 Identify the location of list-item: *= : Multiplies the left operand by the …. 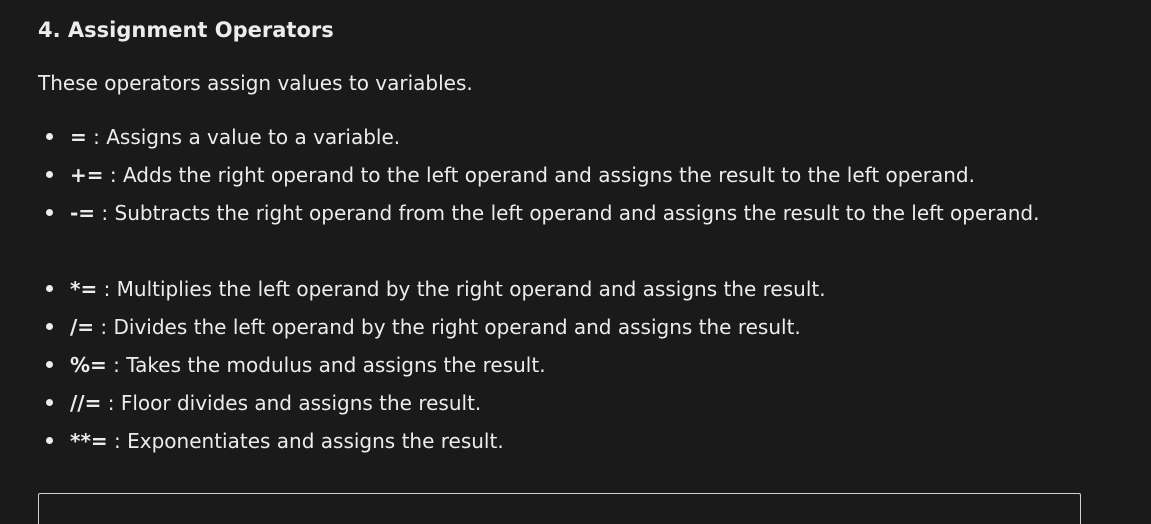
(568, 289).